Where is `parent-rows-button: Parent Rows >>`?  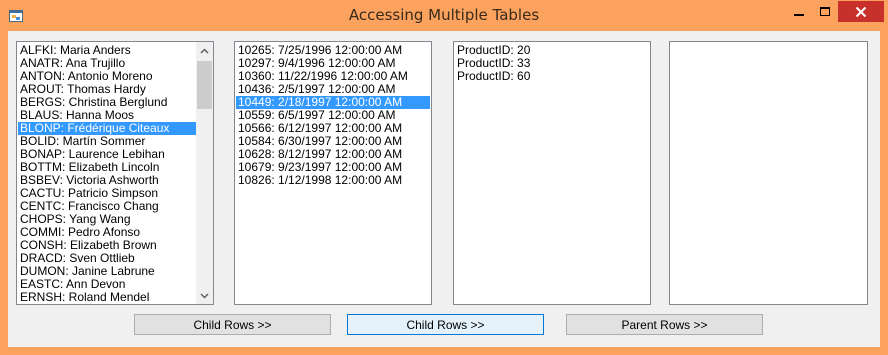 parent-rows-button: Parent Rows >> is located at coordinates (664, 324).